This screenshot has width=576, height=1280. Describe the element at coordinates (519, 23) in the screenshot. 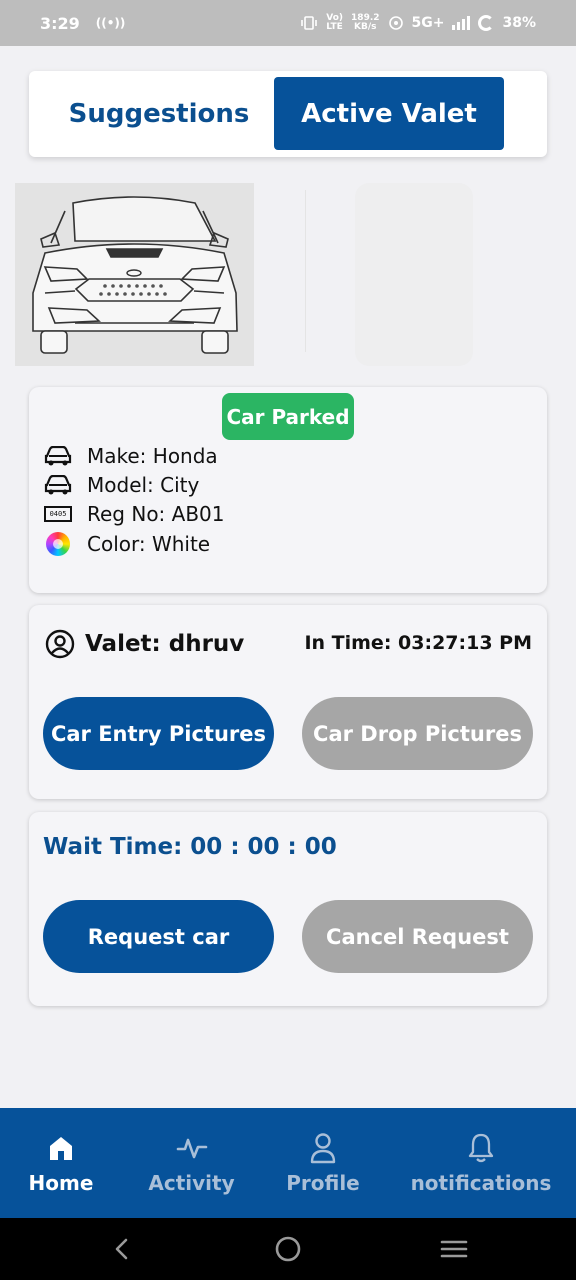

I see `battery-percent: 38%` at that location.